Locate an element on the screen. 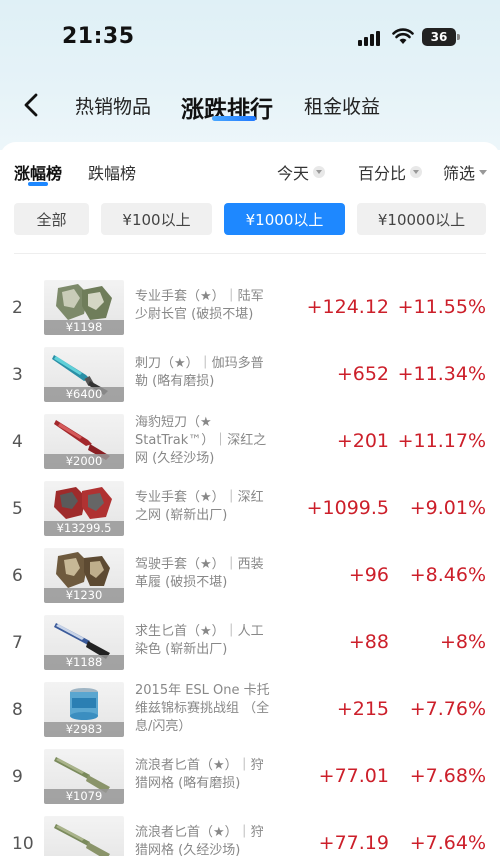 Image resolution: width=500 pixels, height=856 pixels. item-thumbnail: ¥6400 is located at coordinates (84, 374).